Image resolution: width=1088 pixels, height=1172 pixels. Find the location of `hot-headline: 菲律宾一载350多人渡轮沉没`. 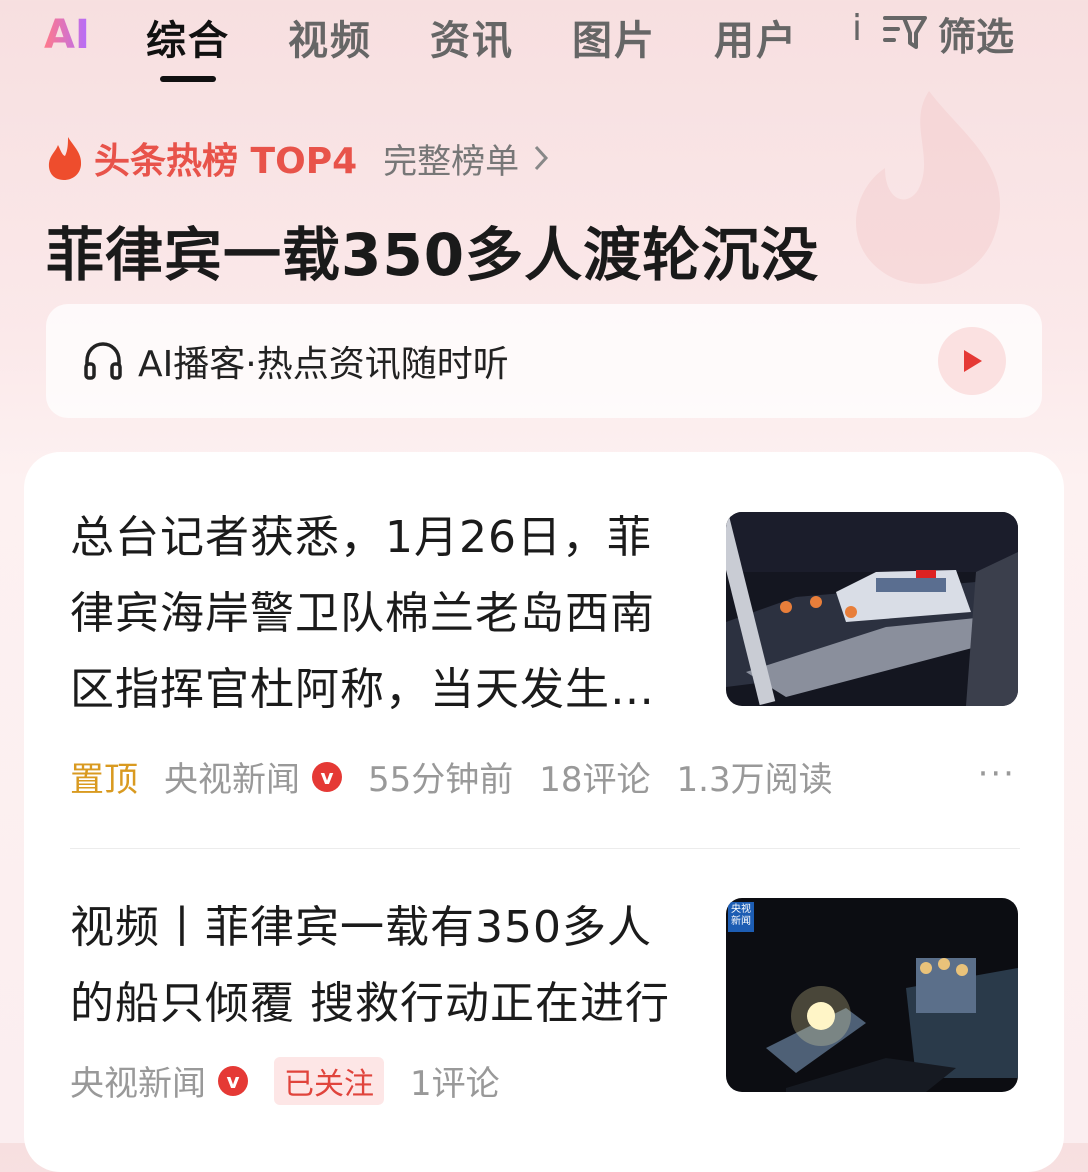

hot-headline: 菲律宾一载350多人渡轮沉没 is located at coordinates (432, 250).